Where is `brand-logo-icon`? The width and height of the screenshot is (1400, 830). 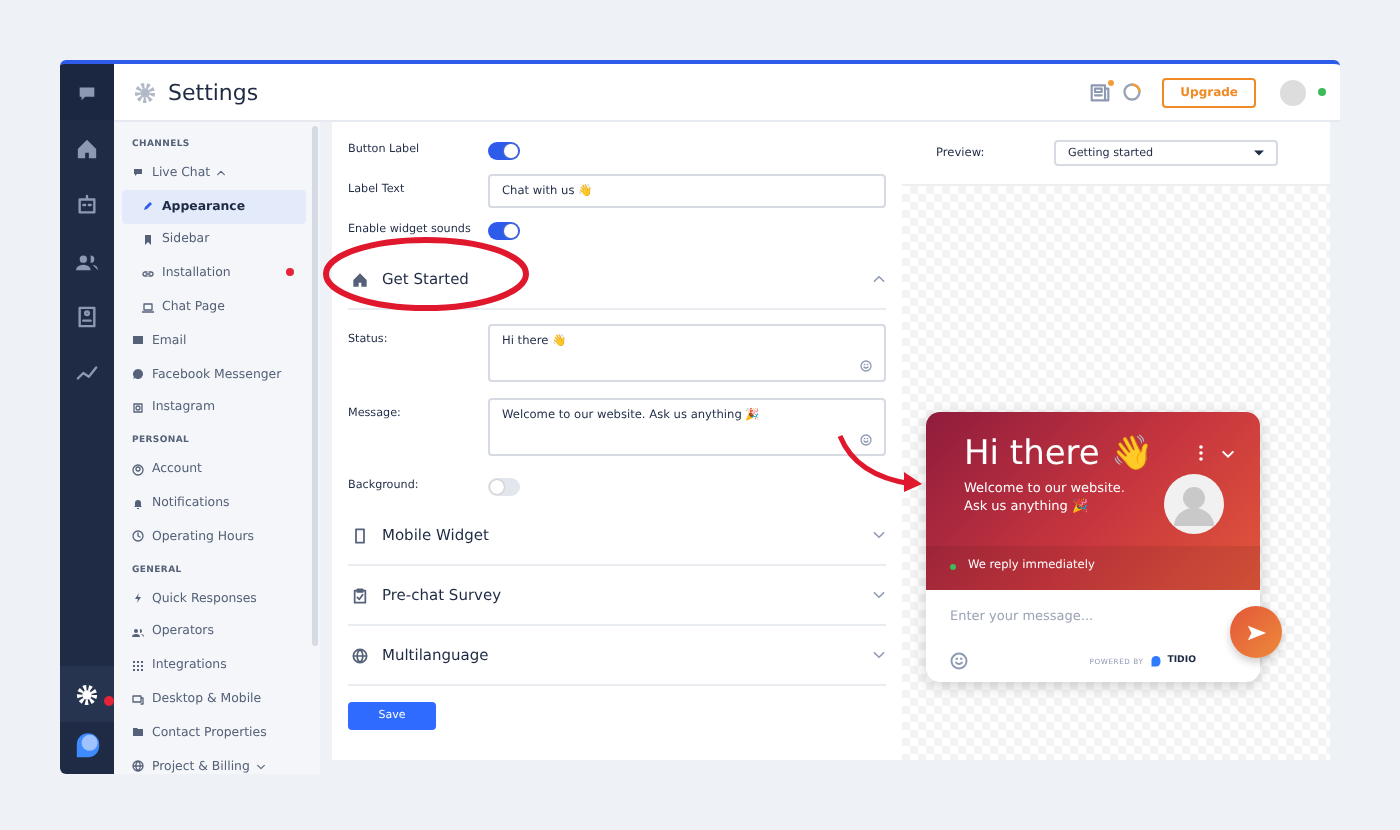 brand-logo-icon is located at coordinates (1155, 661).